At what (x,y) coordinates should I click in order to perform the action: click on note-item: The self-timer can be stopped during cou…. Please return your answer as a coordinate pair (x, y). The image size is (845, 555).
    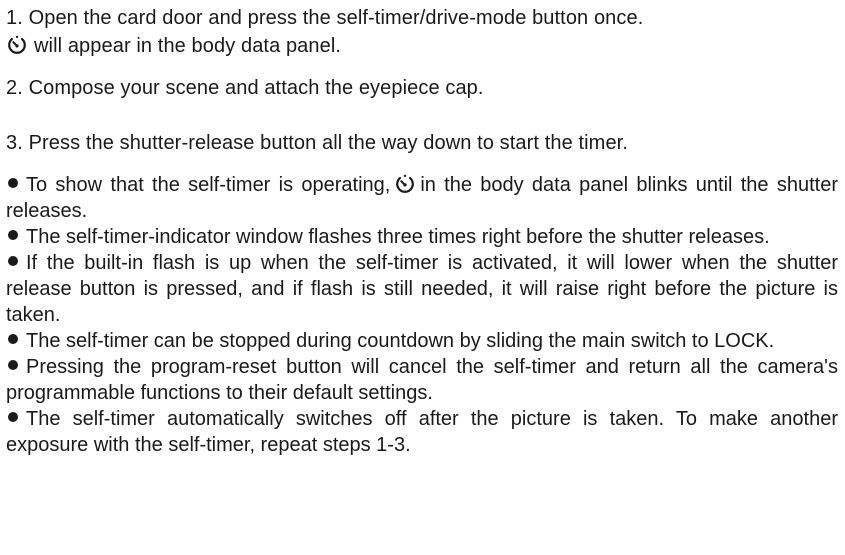
    Looking at the image, I should click on (422, 341).